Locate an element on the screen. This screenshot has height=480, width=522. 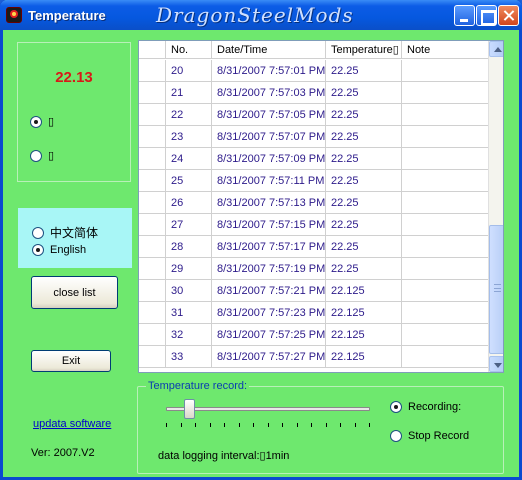
language-chinese-option: 中文简体 is located at coordinates (65, 232).